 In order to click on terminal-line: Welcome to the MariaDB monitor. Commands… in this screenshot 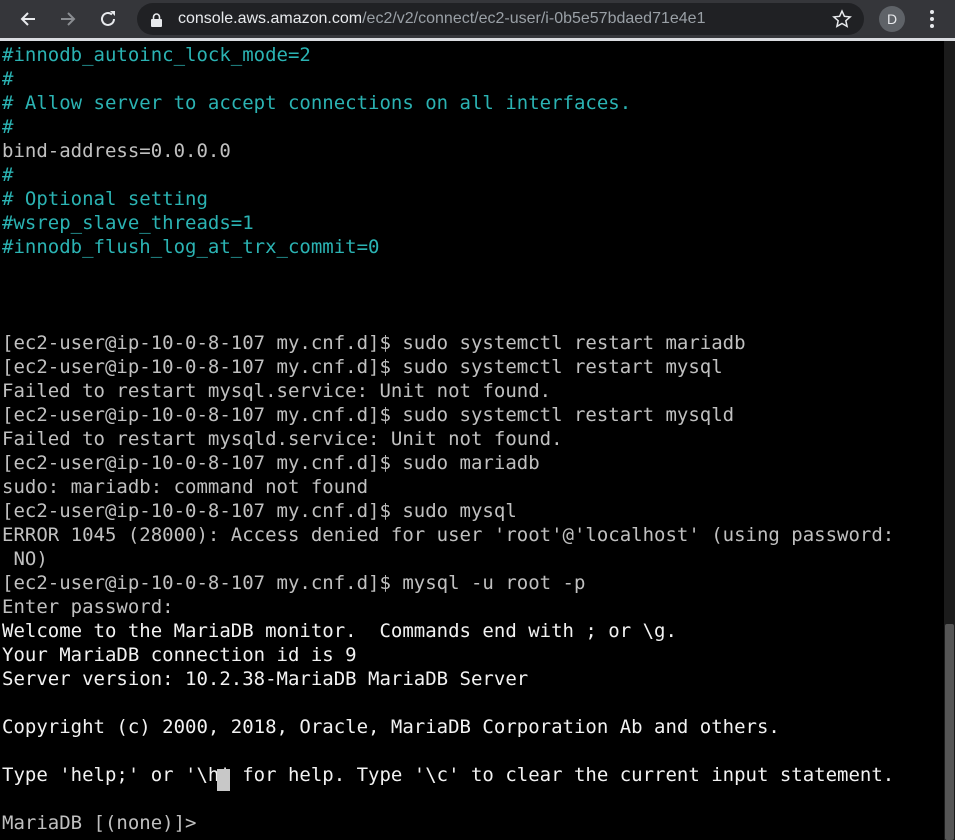, I will do `click(339, 631)`.